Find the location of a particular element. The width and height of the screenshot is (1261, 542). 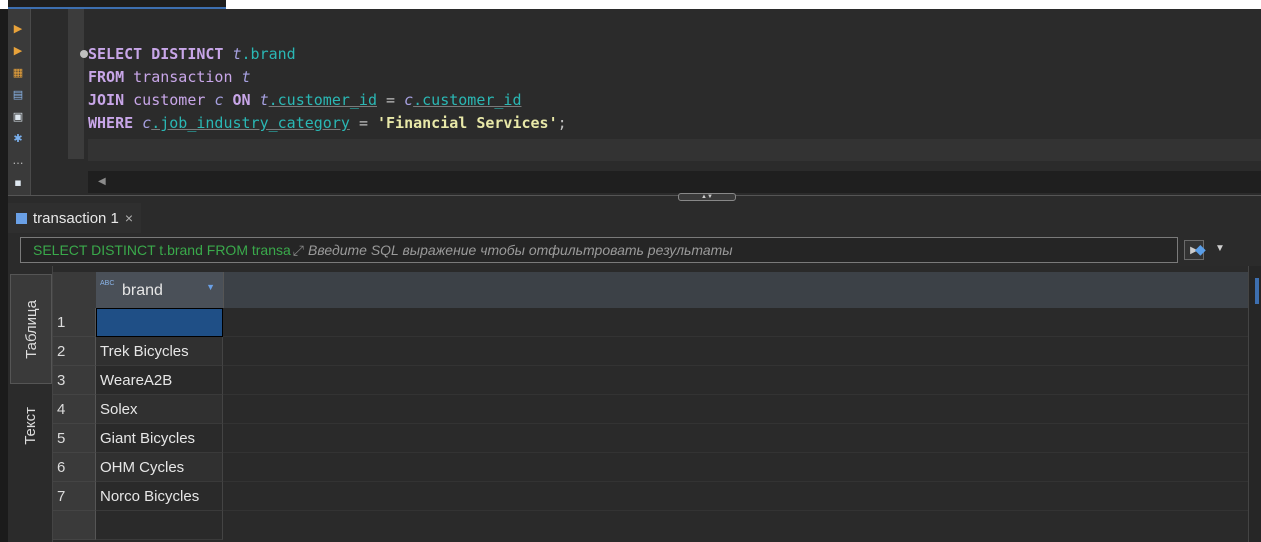

top-strip is located at coordinates (630, 4).